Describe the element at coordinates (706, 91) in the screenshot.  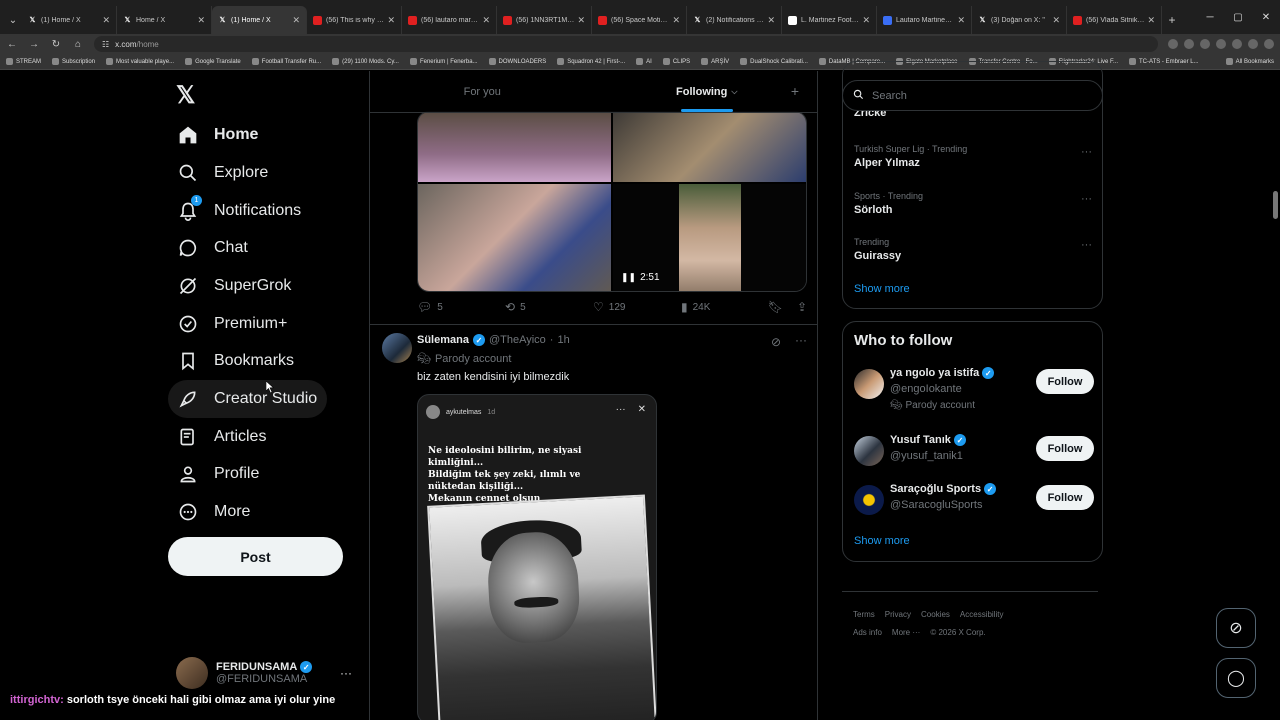
I see `tab-following: Following ⌵` at that location.